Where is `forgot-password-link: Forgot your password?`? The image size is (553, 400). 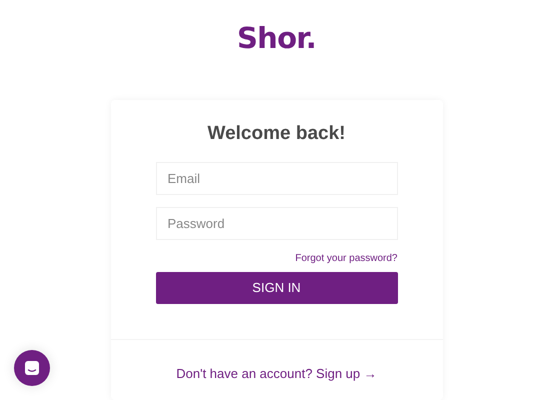 forgot-password-link: Forgot your password? is located at coordinates (346, 259).